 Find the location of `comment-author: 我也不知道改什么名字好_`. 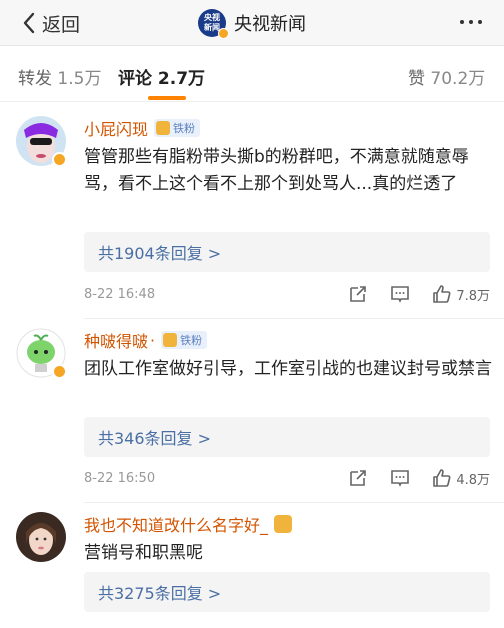

comment-author: 我也不知道改什么名字好_ is located at coordinates (188, 524).